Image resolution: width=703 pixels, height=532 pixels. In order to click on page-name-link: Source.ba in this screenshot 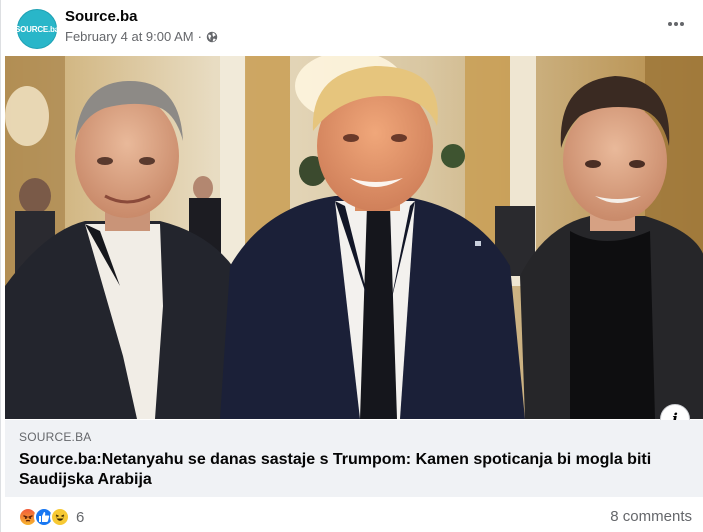, I will do `click(101, 16)`.